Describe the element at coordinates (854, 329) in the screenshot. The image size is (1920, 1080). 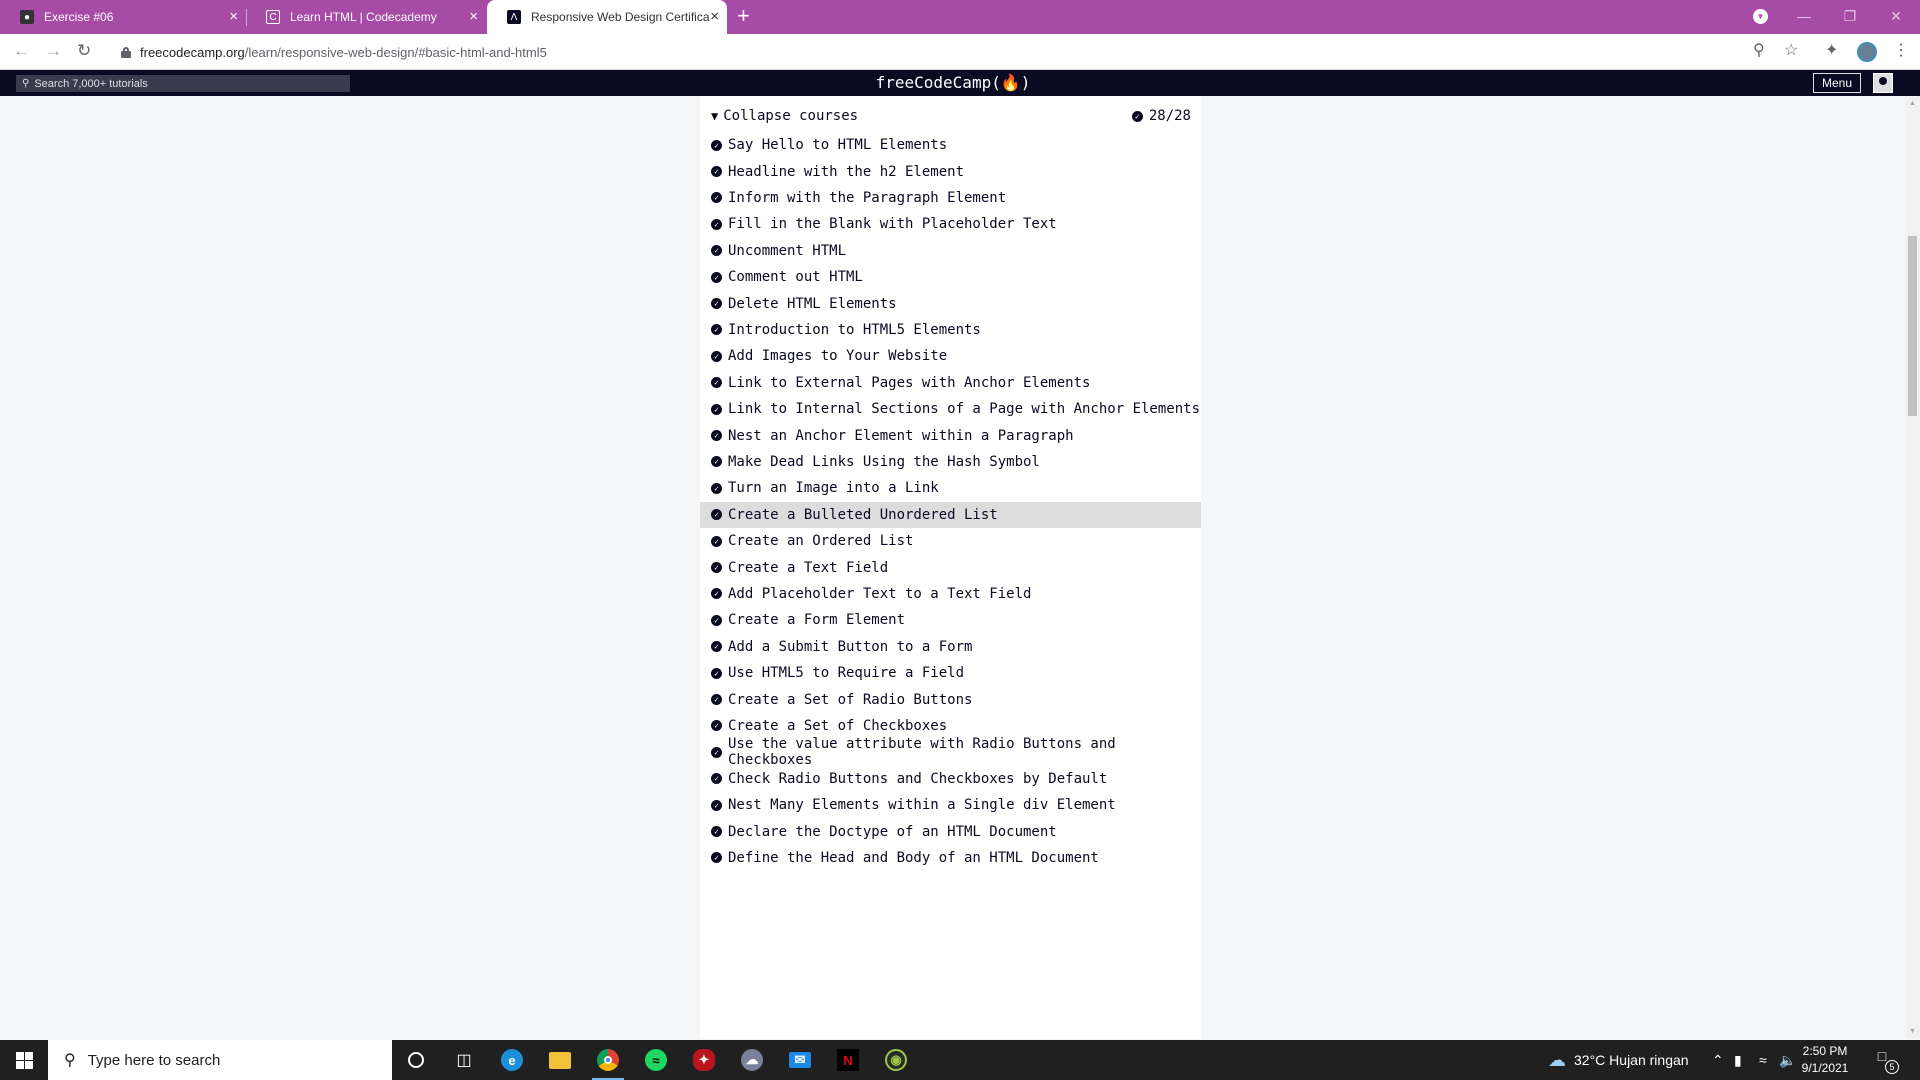
I see `challenge-title: Introduction to HTML5 Elements` at that location.